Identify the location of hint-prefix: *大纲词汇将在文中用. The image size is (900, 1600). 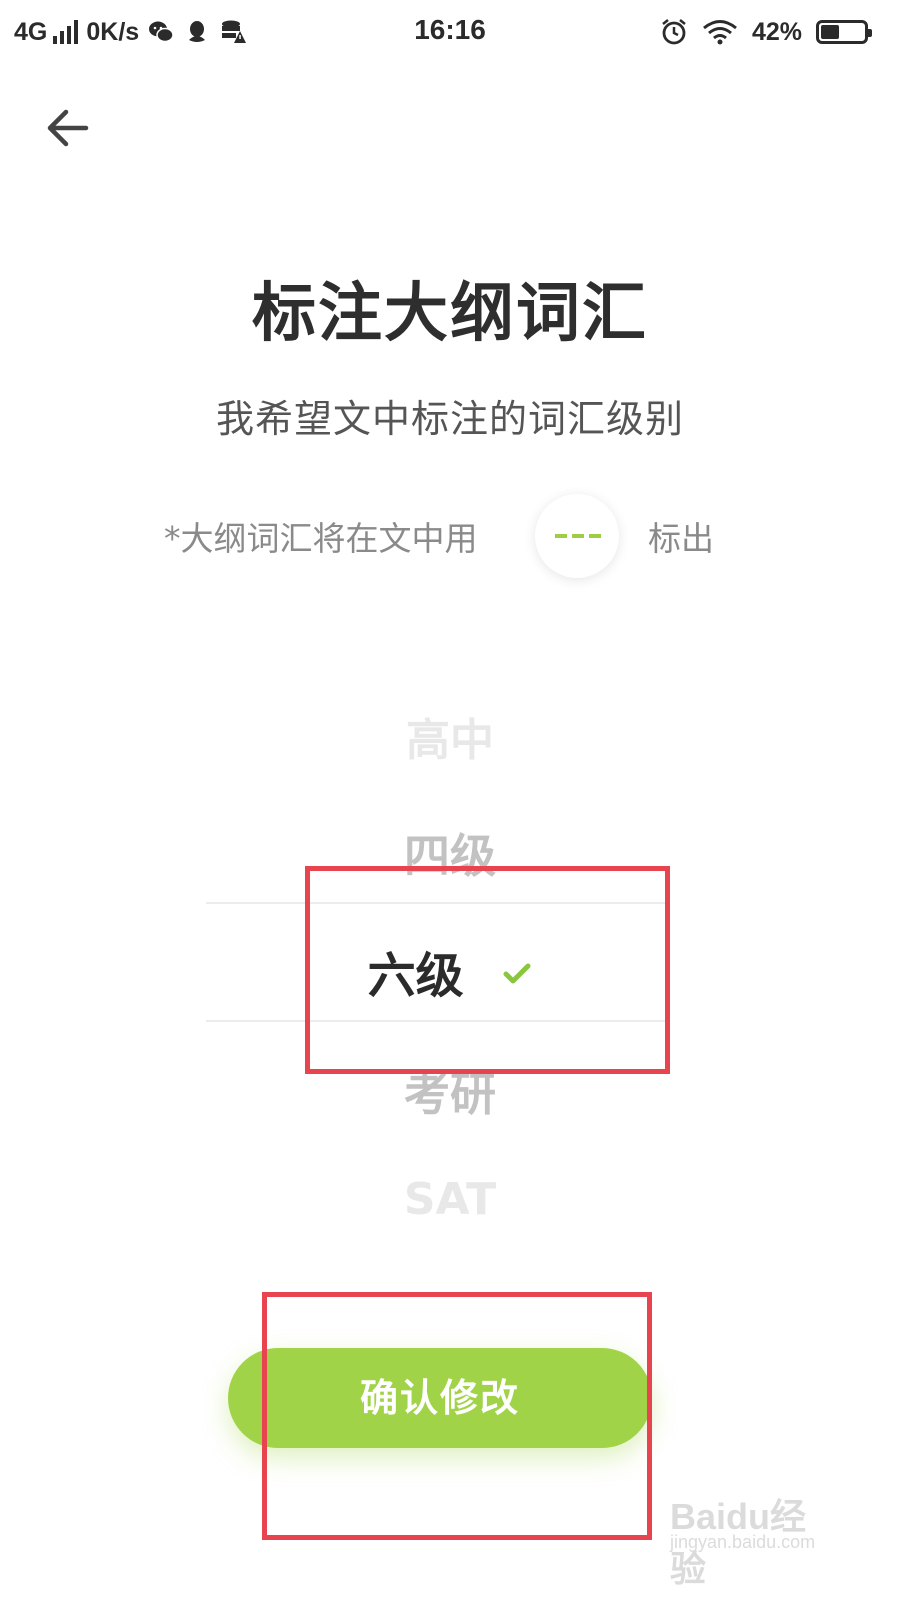
(321, 538).